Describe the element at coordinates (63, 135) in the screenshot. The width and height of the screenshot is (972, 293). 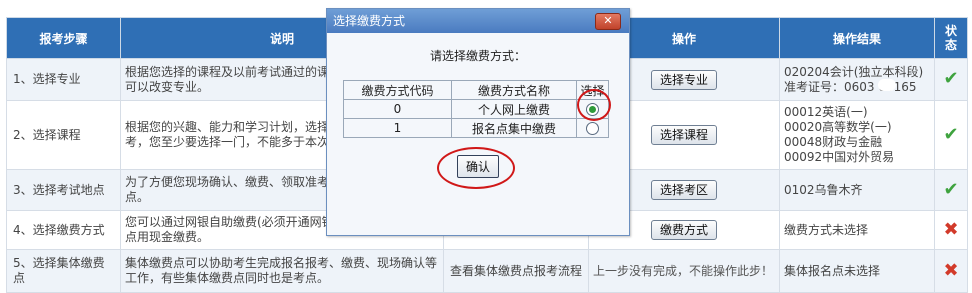
I see `step-label: 2、选择课程` at that location.